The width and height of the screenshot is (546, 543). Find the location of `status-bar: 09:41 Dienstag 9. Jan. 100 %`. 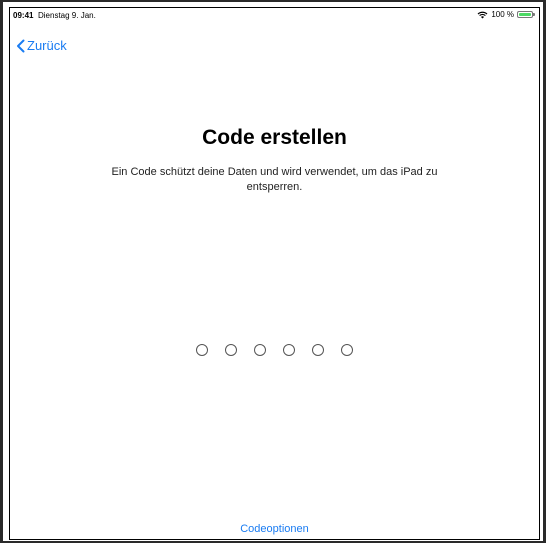

status-bar: 09:41 Dienstag 9. Jan. 100 % is located at coordinates (274, 16).